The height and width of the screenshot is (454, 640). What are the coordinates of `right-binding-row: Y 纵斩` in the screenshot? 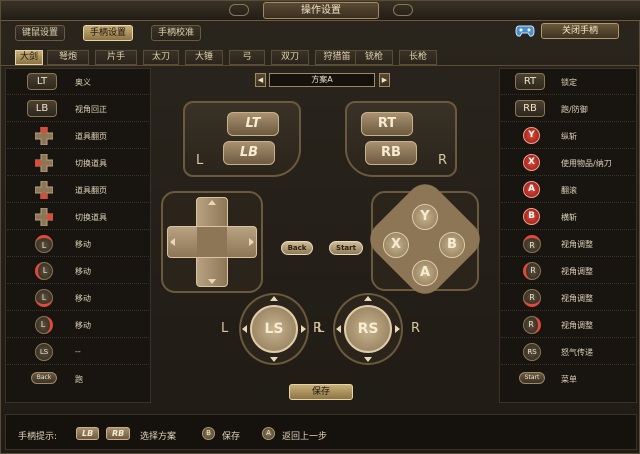 It's located at (568, 136).